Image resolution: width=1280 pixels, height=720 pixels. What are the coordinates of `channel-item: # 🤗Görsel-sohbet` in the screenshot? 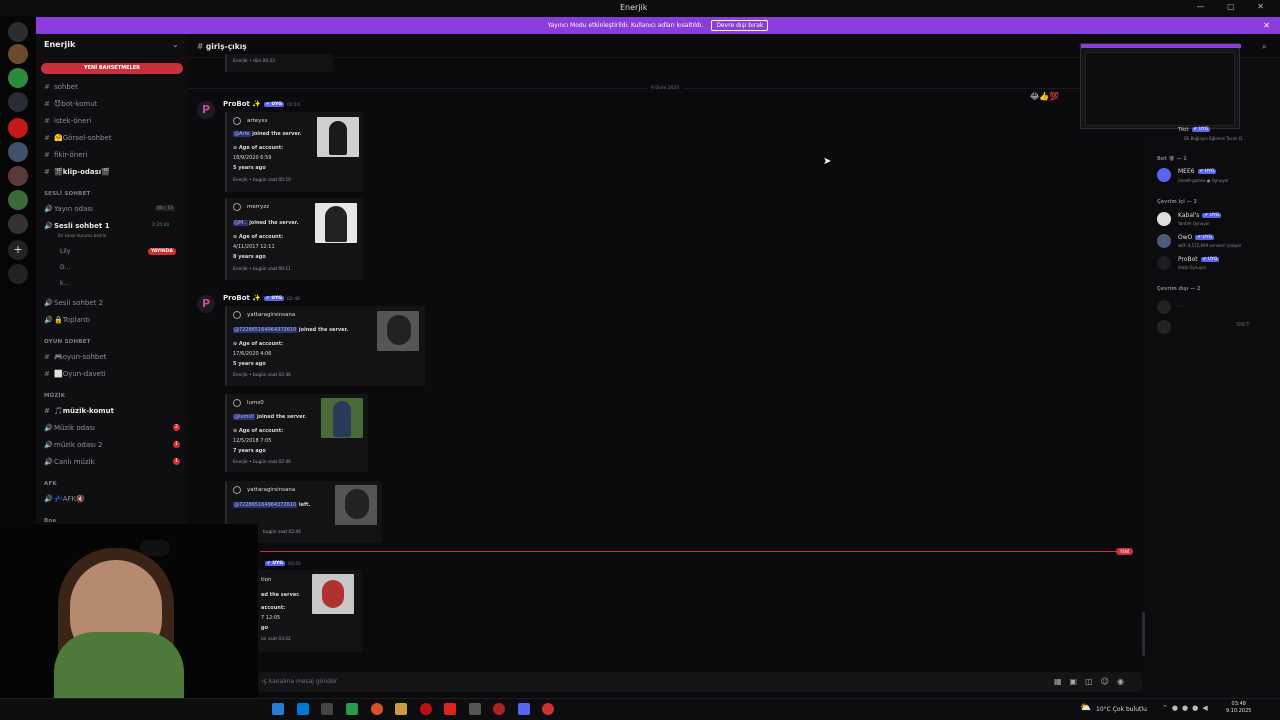 It's located at (78, 138).